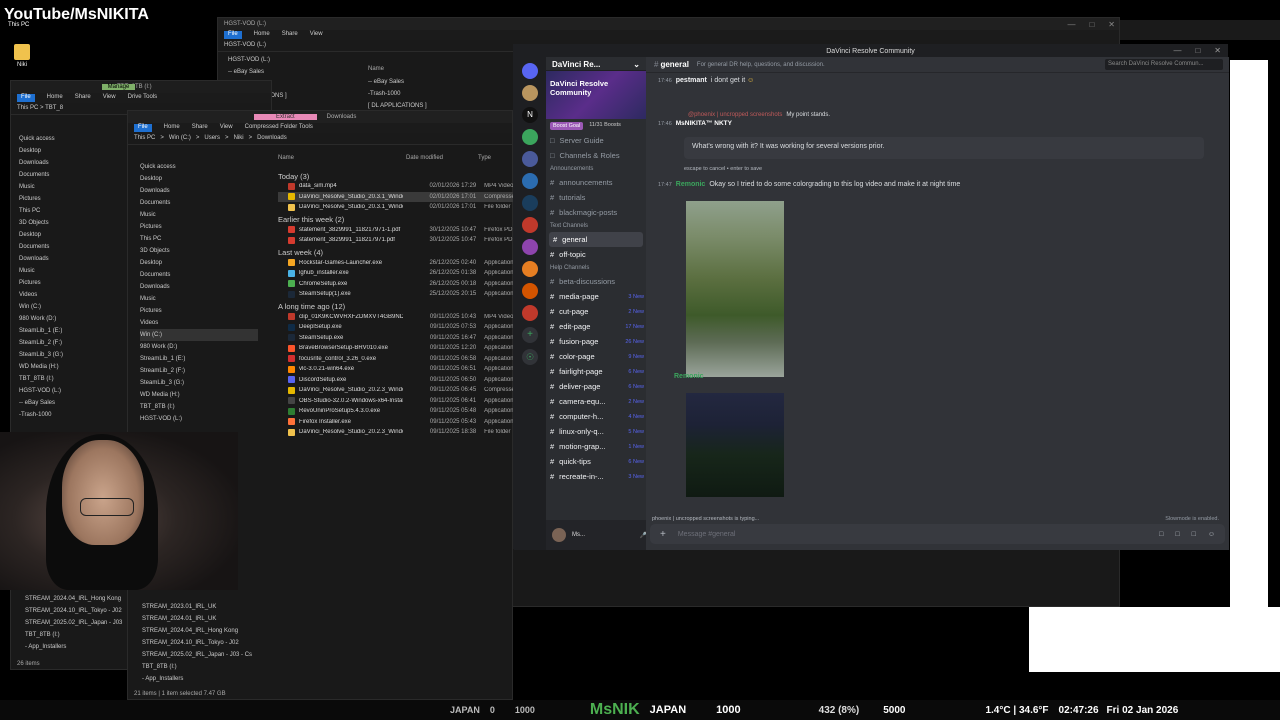  What do you see at coordinates (596, 401) in the screenshot?
I see `channel-camera-equ-: # camera-equ... 2 New` at bounding box center [596, 401].